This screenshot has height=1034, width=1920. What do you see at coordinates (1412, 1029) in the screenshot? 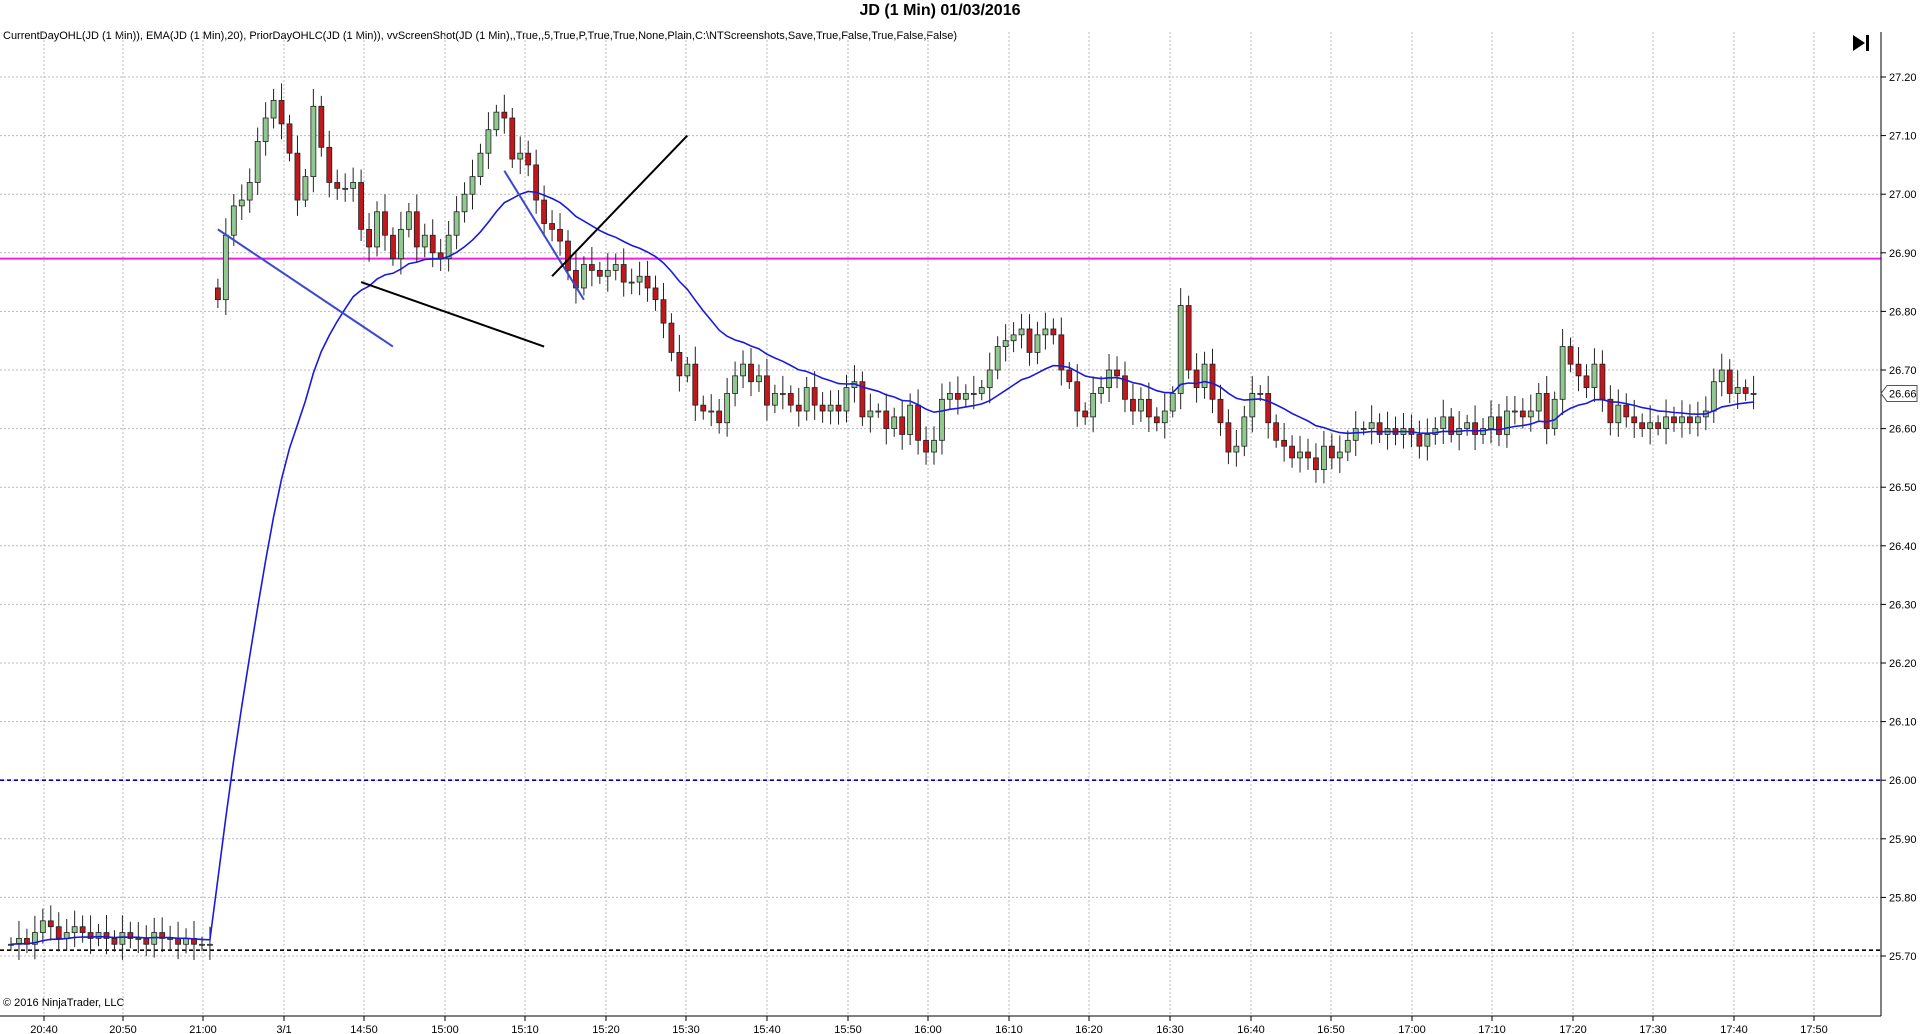
I see `x-tick-label: 17:00` at bounding box center [1412, 1029].